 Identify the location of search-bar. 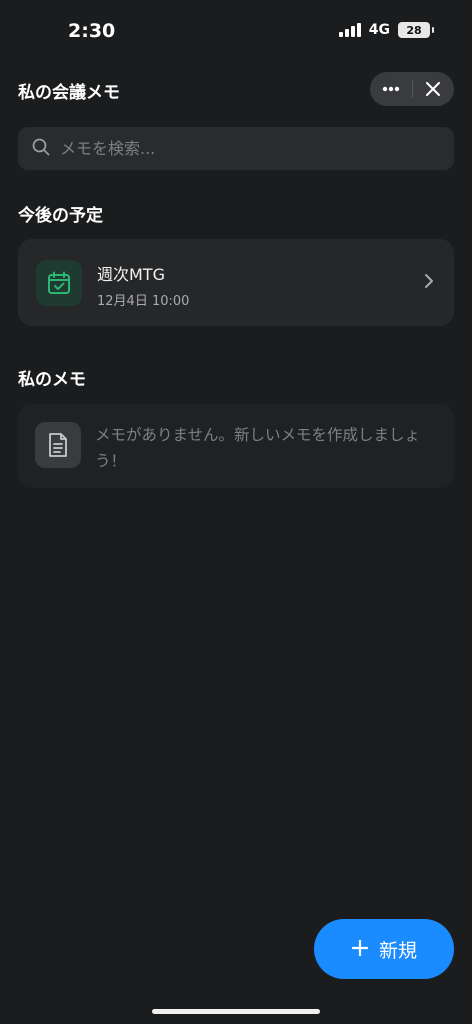
(236, 148).